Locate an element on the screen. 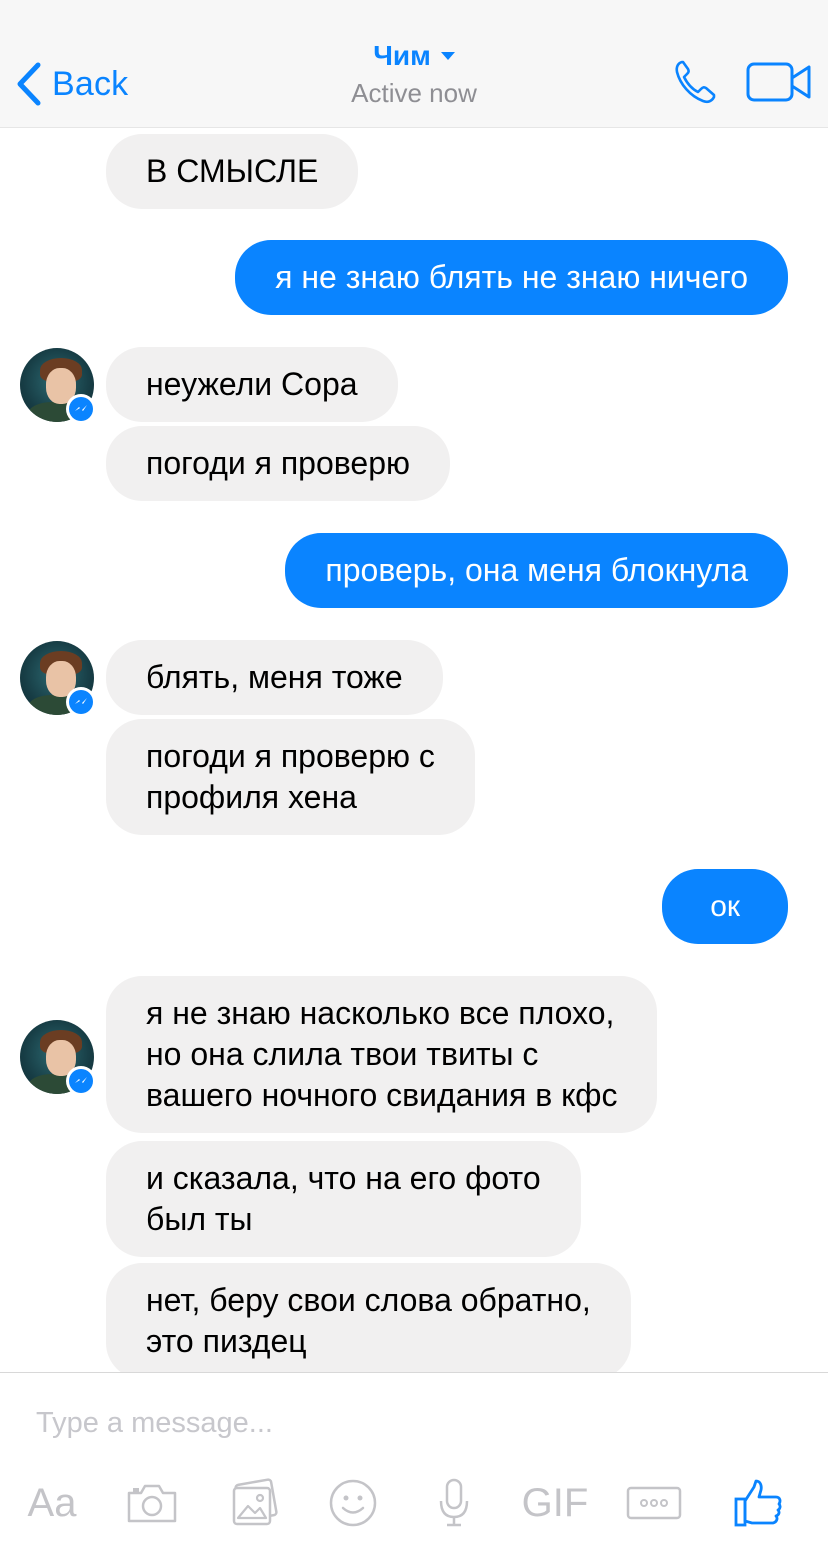 The width and height of the screenshot is (828, 1550). more-button is located at coordinates (654, 1503).